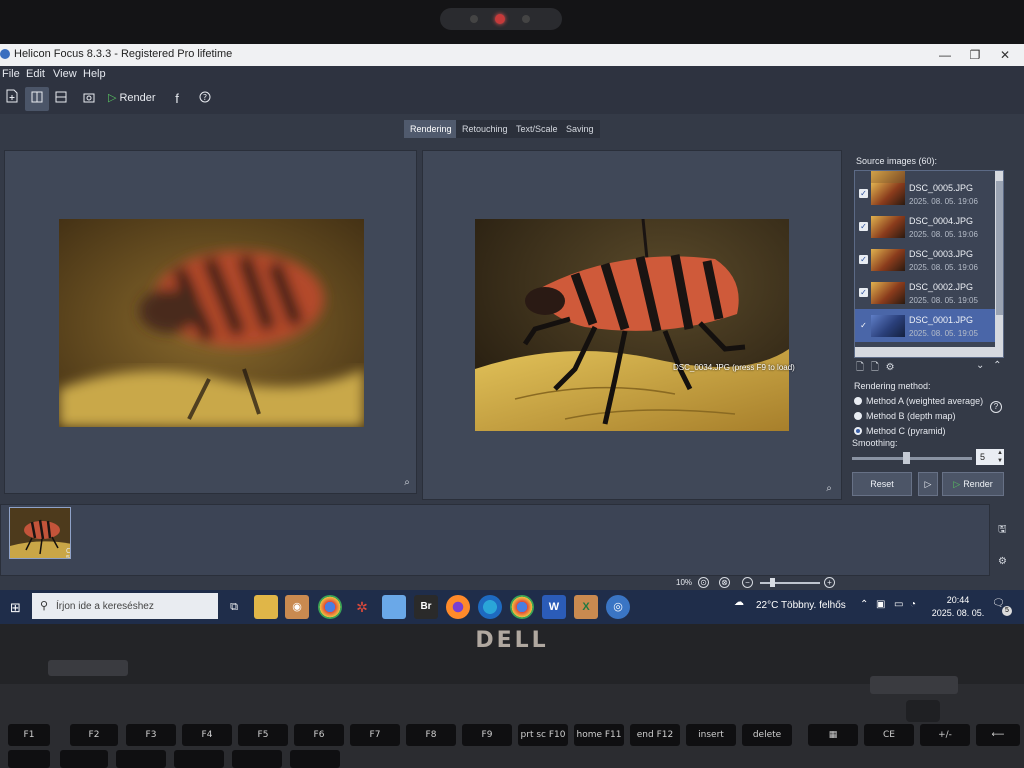 Image resolution: width=1024 pixels, height=768 pixels. Describe the element at coordinates (875, 367) in the screenshot. I see `remove-file-icon: 🗋` at that location.